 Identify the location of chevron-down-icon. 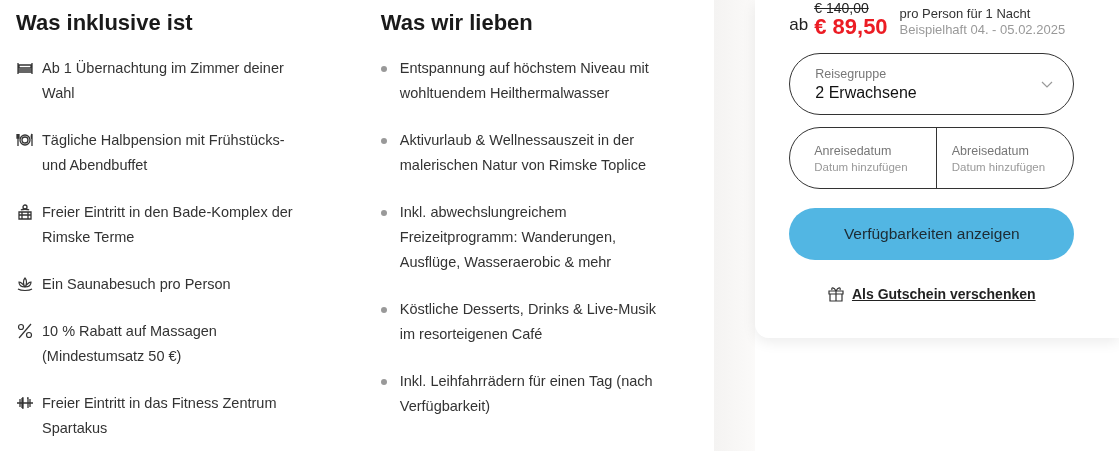
(1047, 84).